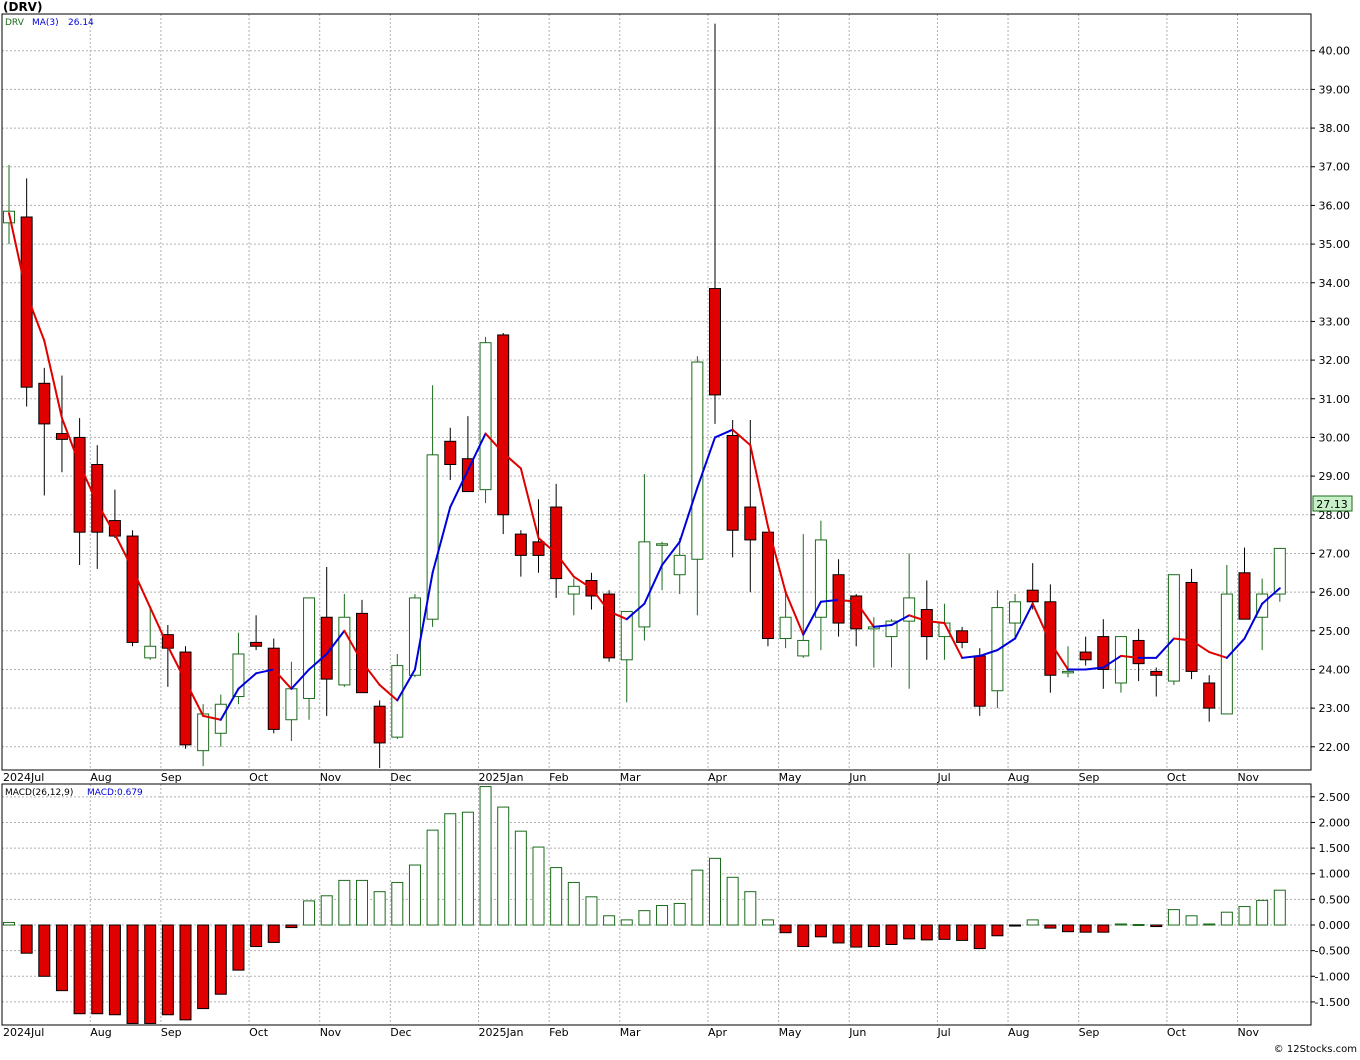  I want to click on price-x-tick-label: 2025Jan, so click(501, 777).